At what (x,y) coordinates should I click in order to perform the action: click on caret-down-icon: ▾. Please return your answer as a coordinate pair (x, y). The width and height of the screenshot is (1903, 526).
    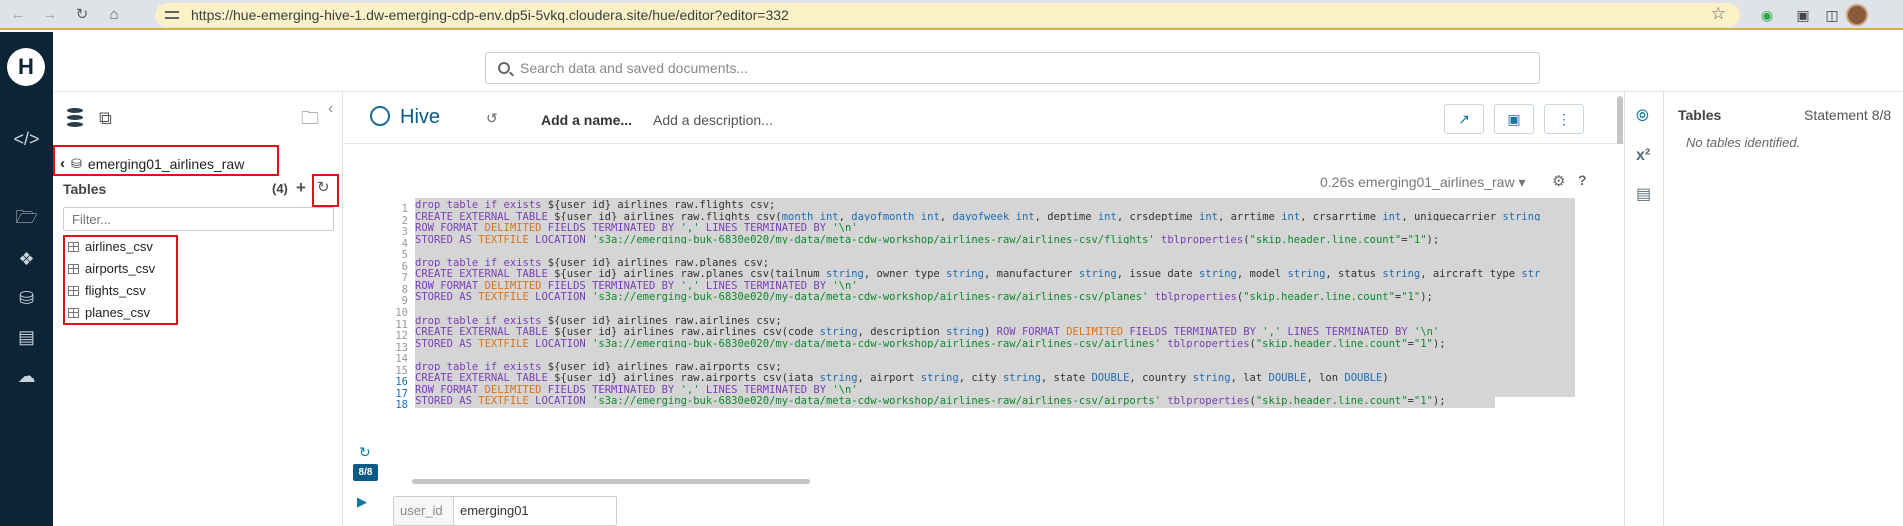
    Looking at the image, I should click on (1522, 182).